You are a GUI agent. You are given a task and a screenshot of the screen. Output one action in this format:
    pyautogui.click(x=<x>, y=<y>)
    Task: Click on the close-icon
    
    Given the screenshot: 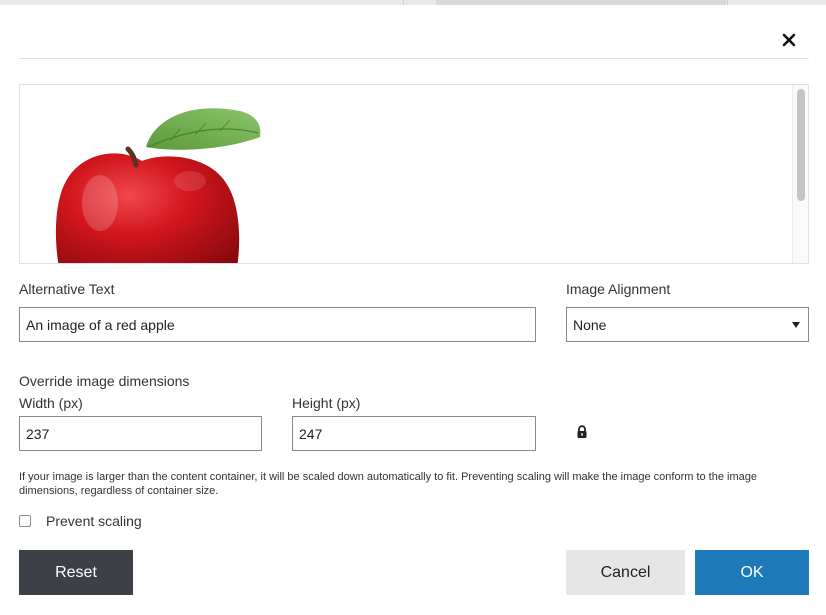 What is the action you would take?
    pyautogui.click(x=789, y=40)
    